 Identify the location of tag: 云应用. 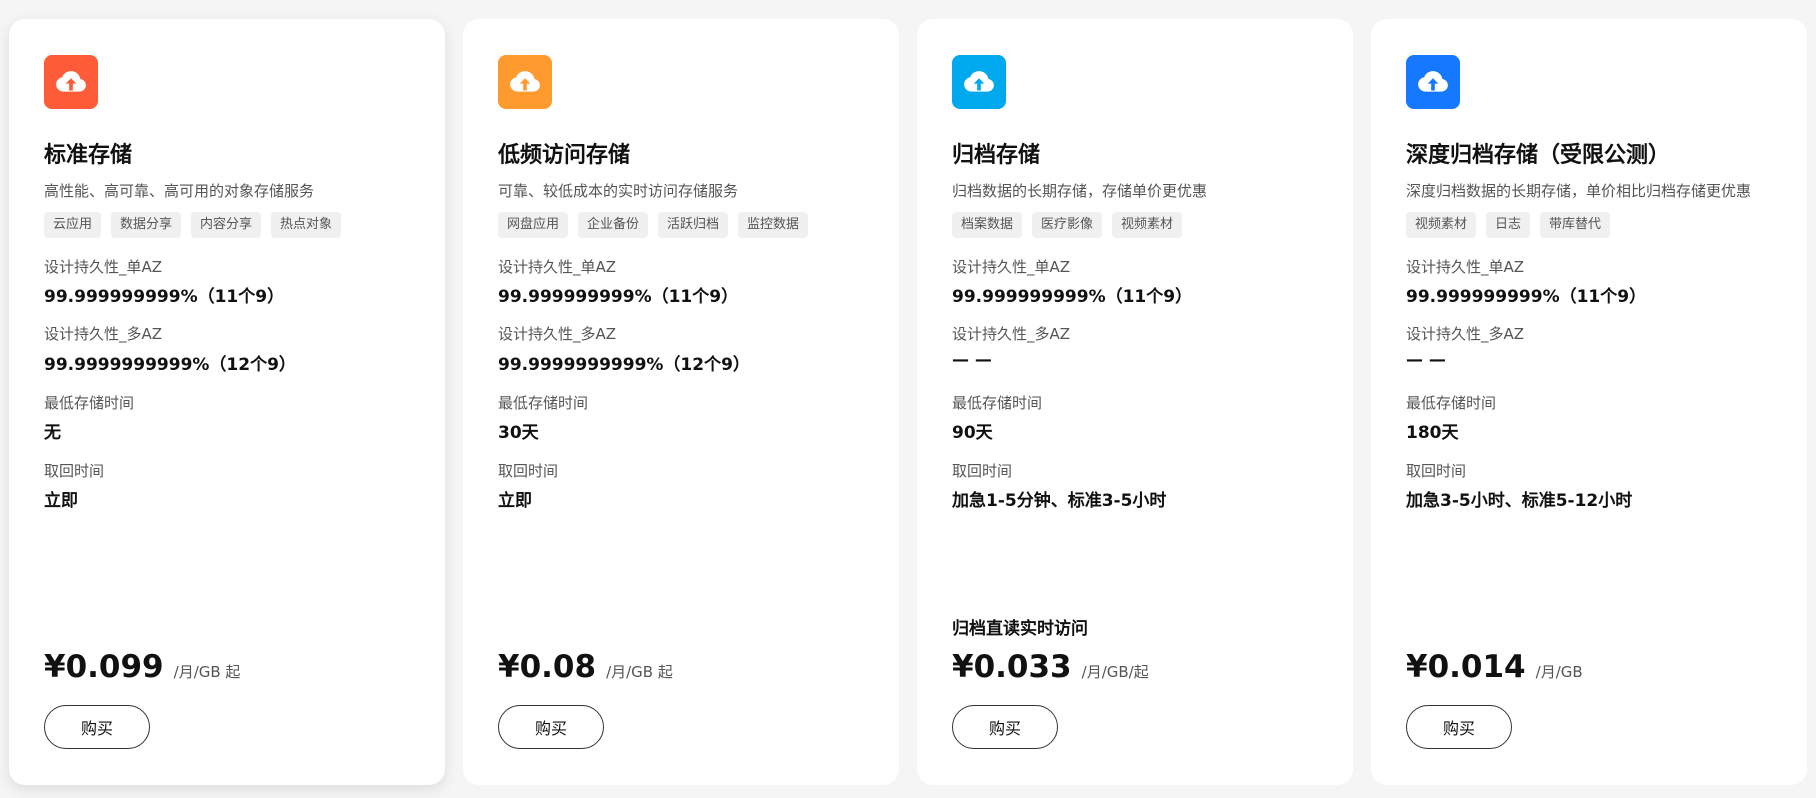
(73, 225).